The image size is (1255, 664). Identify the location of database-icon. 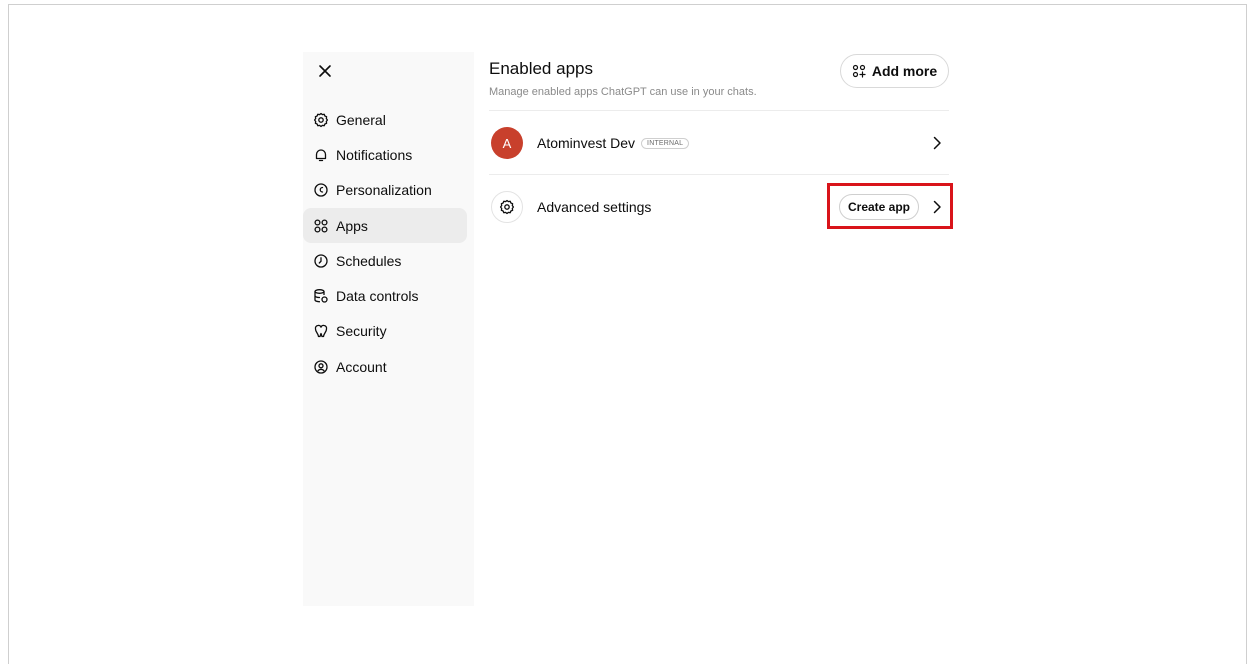
(321, 296).